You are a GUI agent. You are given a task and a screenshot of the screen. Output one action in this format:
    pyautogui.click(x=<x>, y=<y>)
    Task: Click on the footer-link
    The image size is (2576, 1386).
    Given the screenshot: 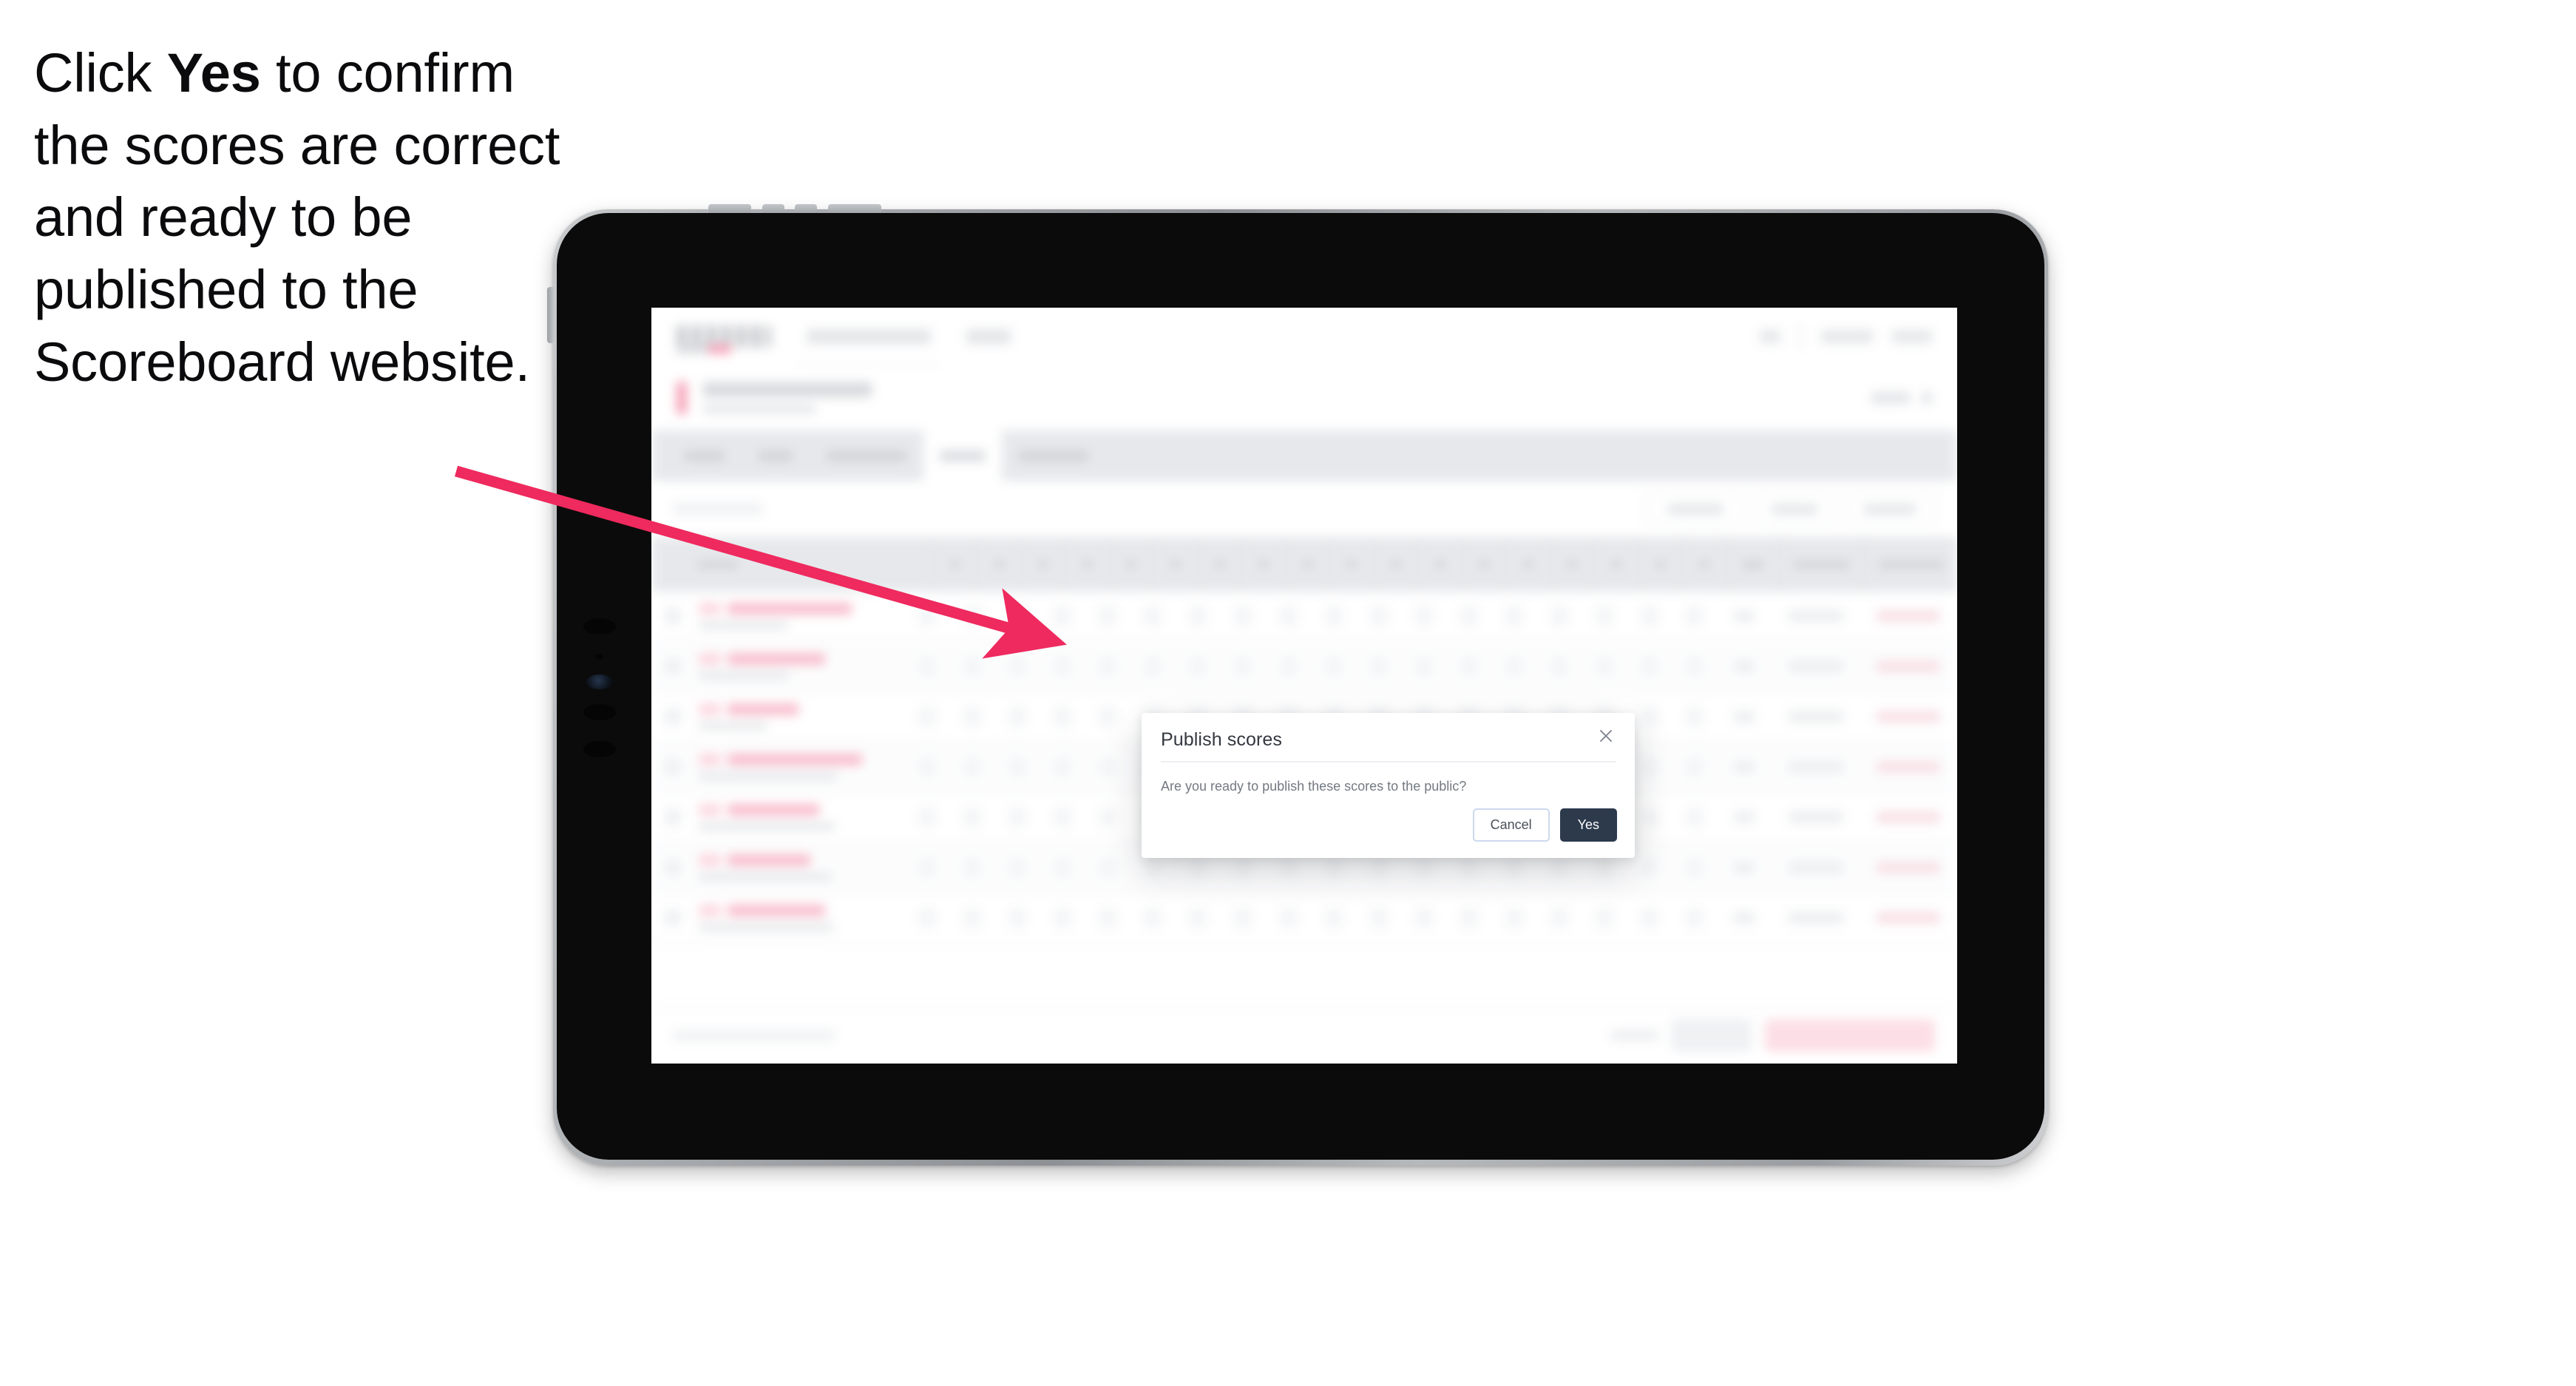 What is the action you would take?
    pyautogui.click(x=1634, y=1035)
    